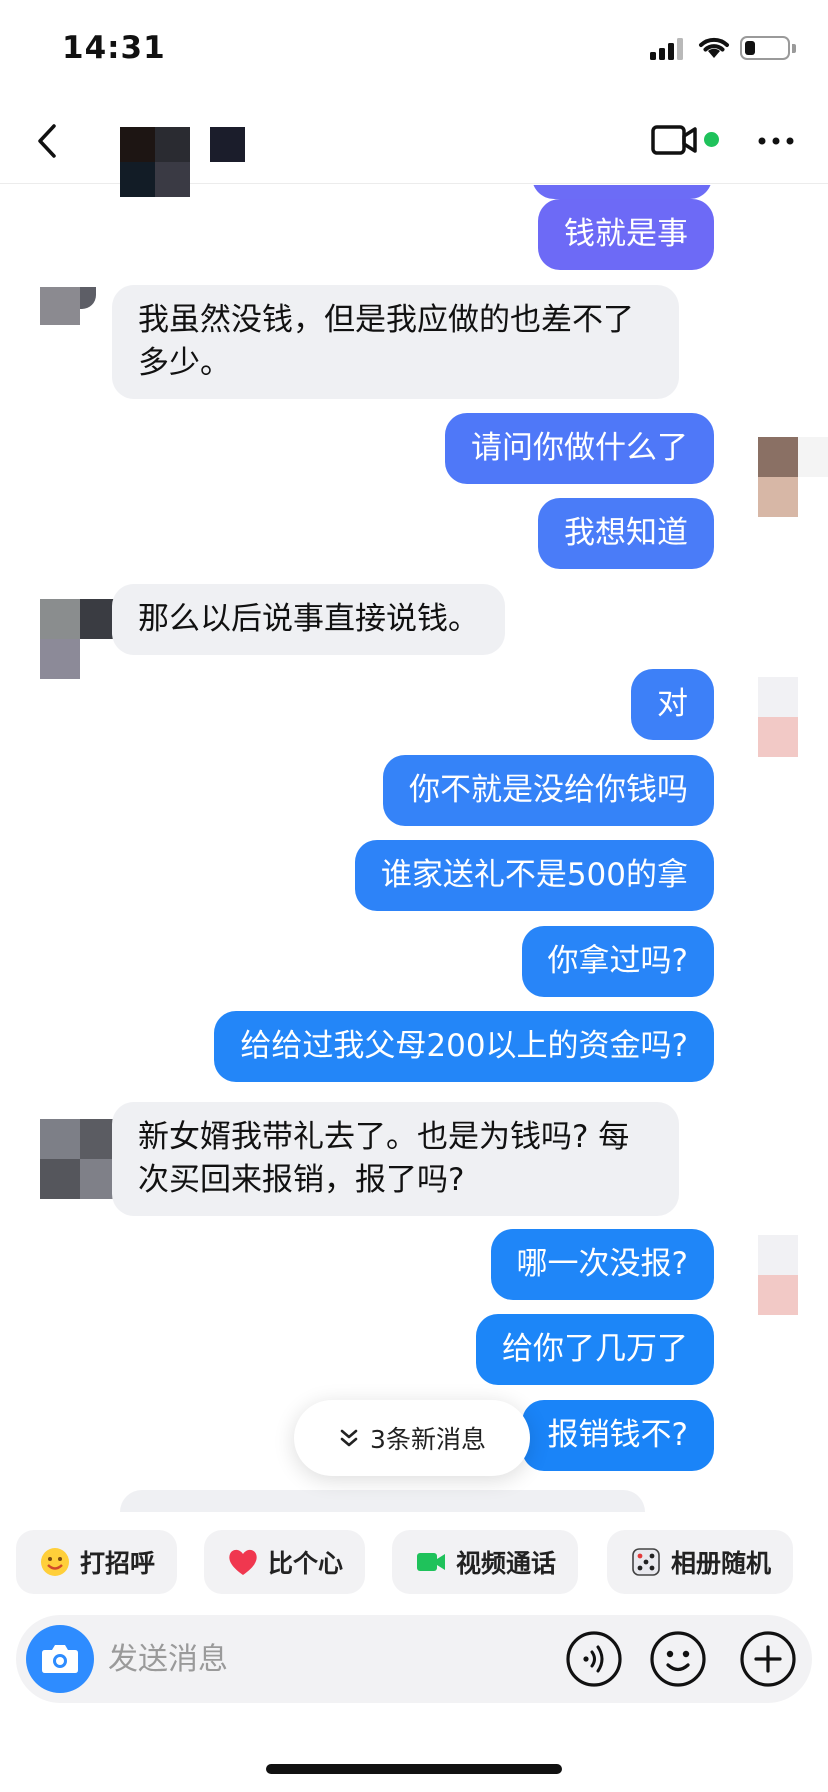 The height and width of the screenshot is (1792, 828). What do you see at coordinates (595, 1349) in the screenshot?
I see `message-bubble-outgoing: 给你了几万了` at bounding box center [595, 1349].